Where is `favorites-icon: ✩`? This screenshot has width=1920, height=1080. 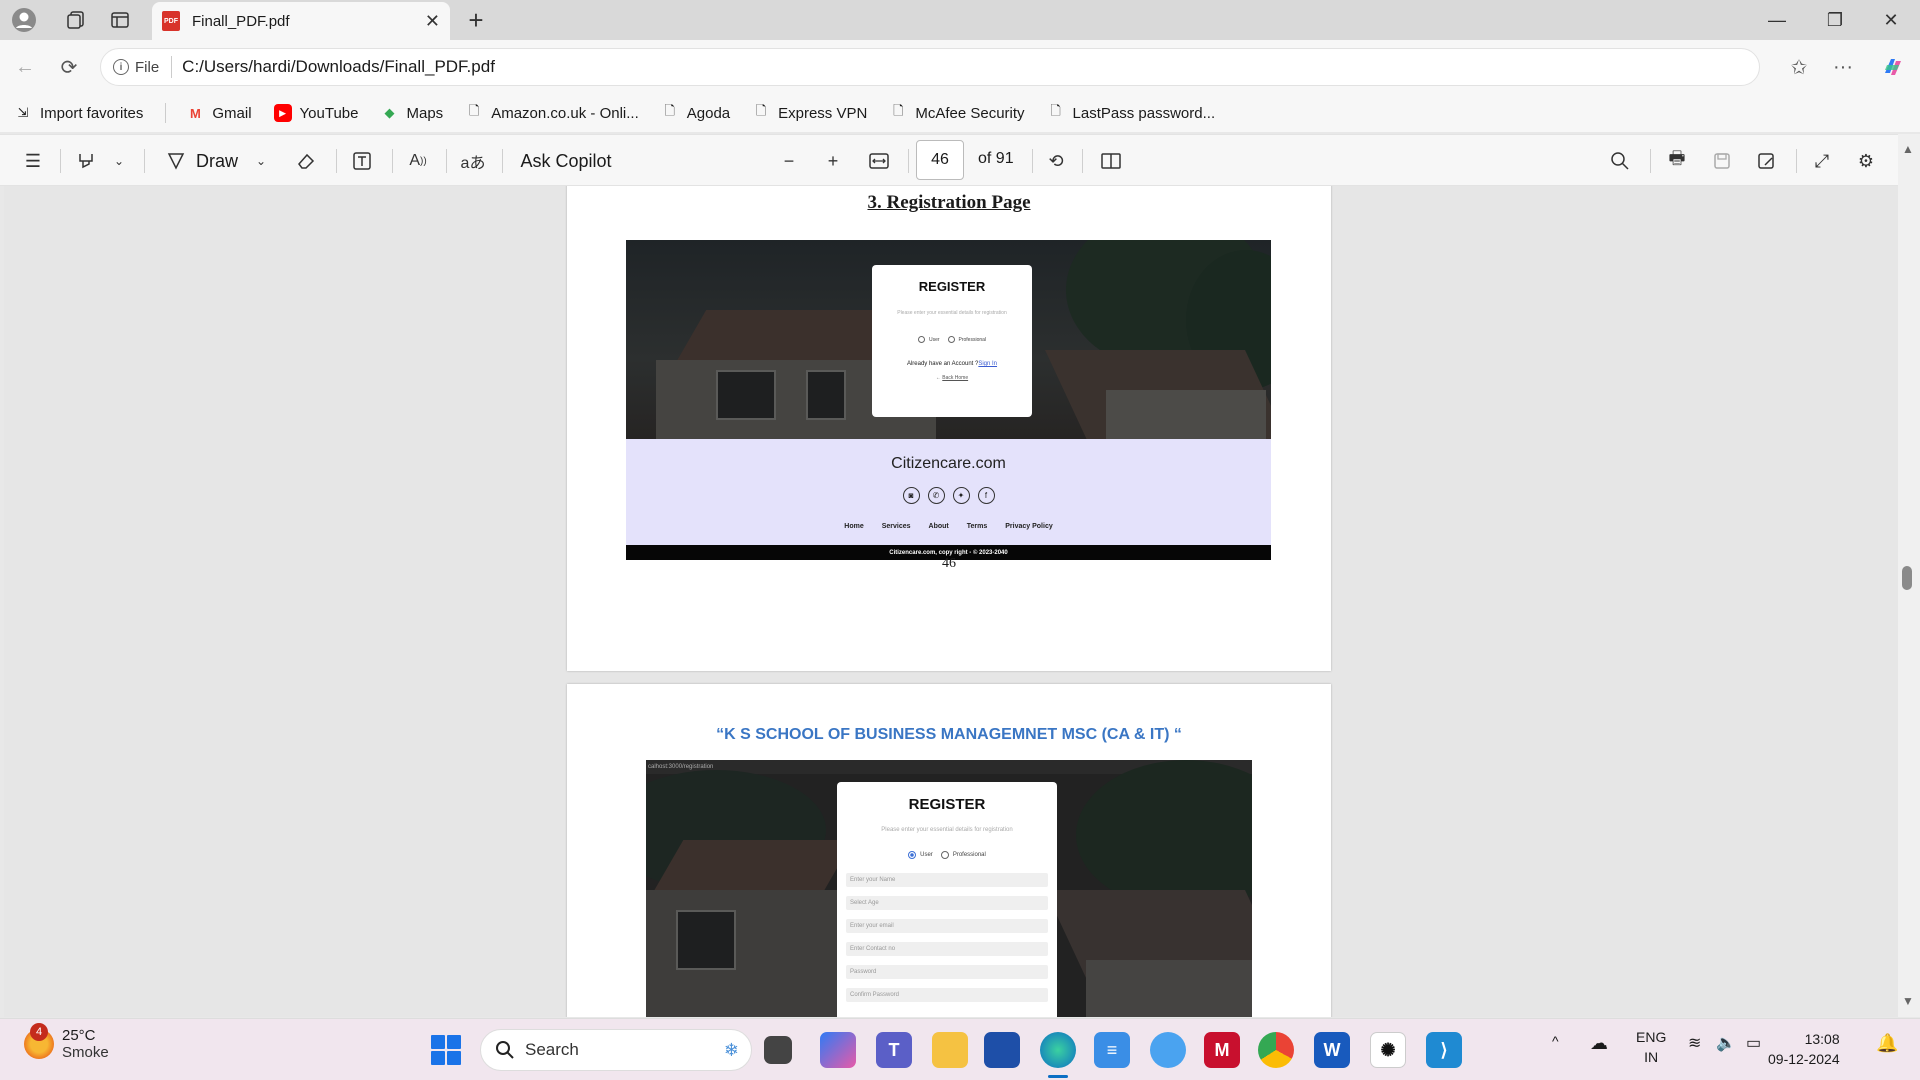 favorites-icon: ✩ is located at coordinates (1799, 67).